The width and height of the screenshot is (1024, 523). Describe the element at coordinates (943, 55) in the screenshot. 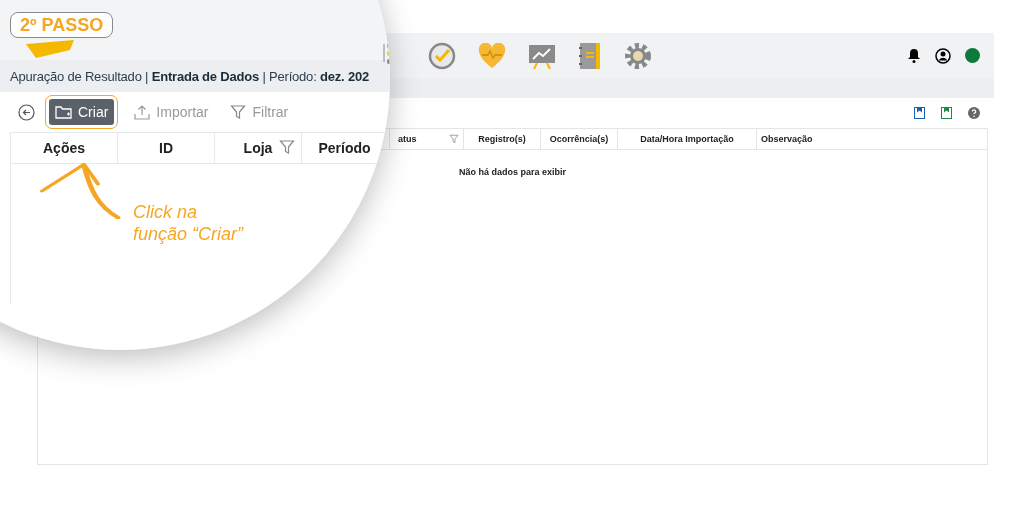

I see `user-account-icon` at that location.